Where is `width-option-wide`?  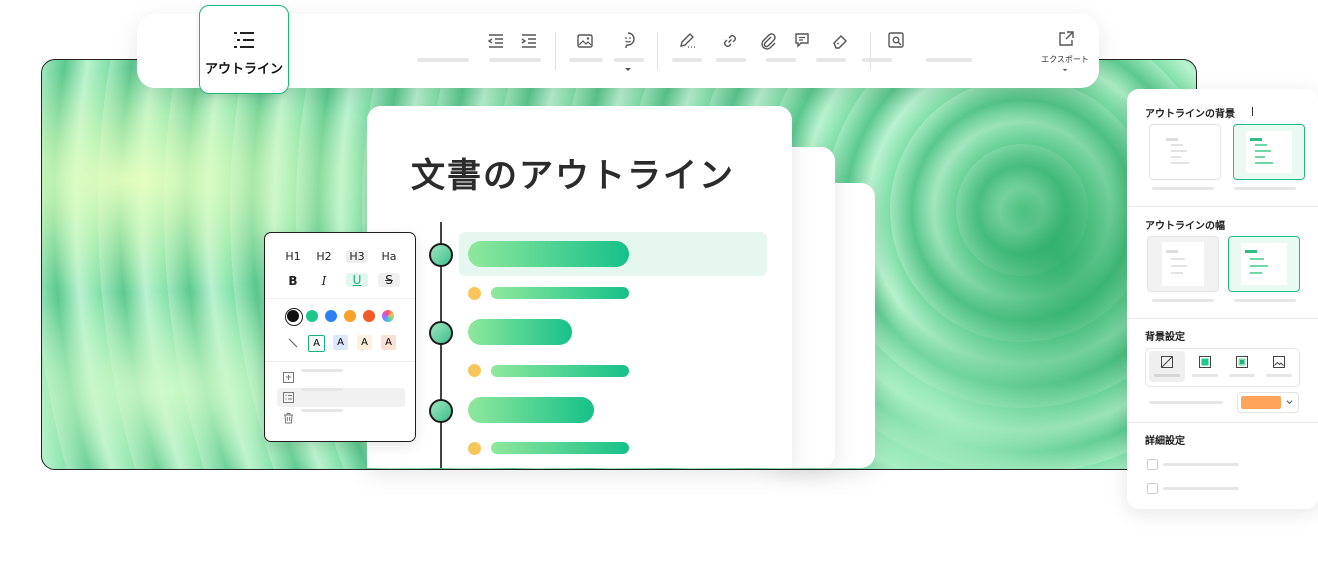 width-option-wide is located at coordinates (1264, 264).